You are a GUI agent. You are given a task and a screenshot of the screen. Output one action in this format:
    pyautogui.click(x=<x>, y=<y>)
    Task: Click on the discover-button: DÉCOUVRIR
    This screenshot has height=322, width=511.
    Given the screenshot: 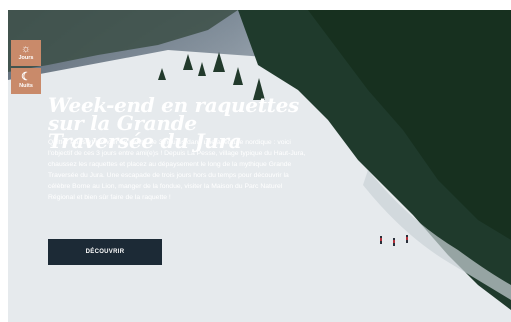 What is the action you would take?
    pyautogui.click(x=105, y=252)
    